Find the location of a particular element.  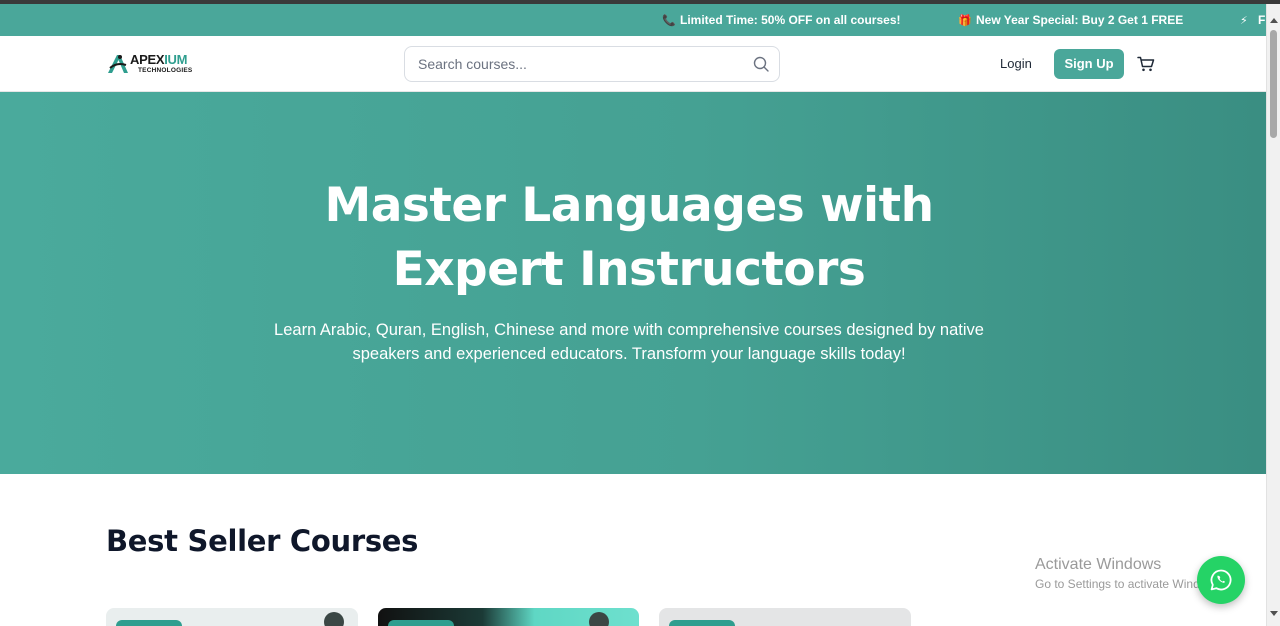

whatsapp-icon is located at coordinates (1221, 580).